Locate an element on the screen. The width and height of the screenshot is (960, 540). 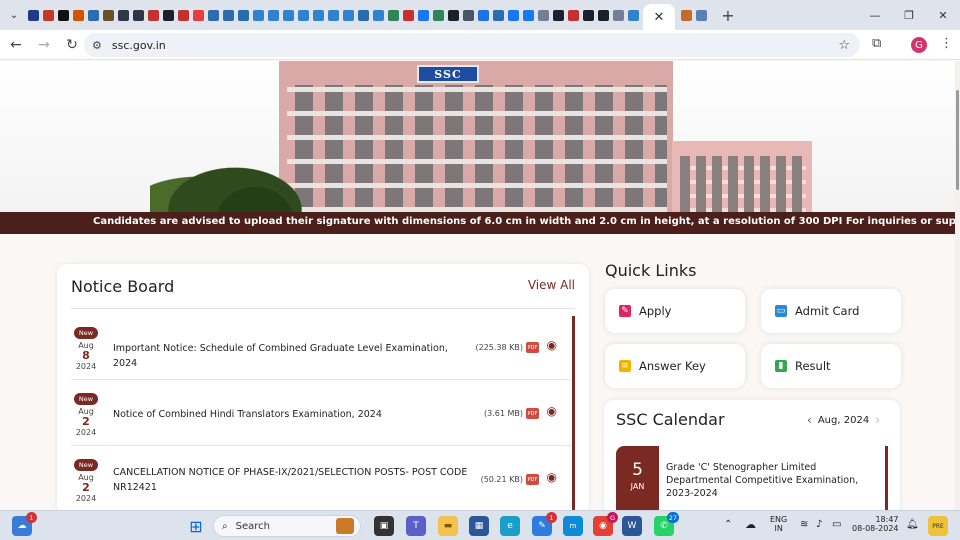
store-icon: ▦ is located at coordinates (479, 526).